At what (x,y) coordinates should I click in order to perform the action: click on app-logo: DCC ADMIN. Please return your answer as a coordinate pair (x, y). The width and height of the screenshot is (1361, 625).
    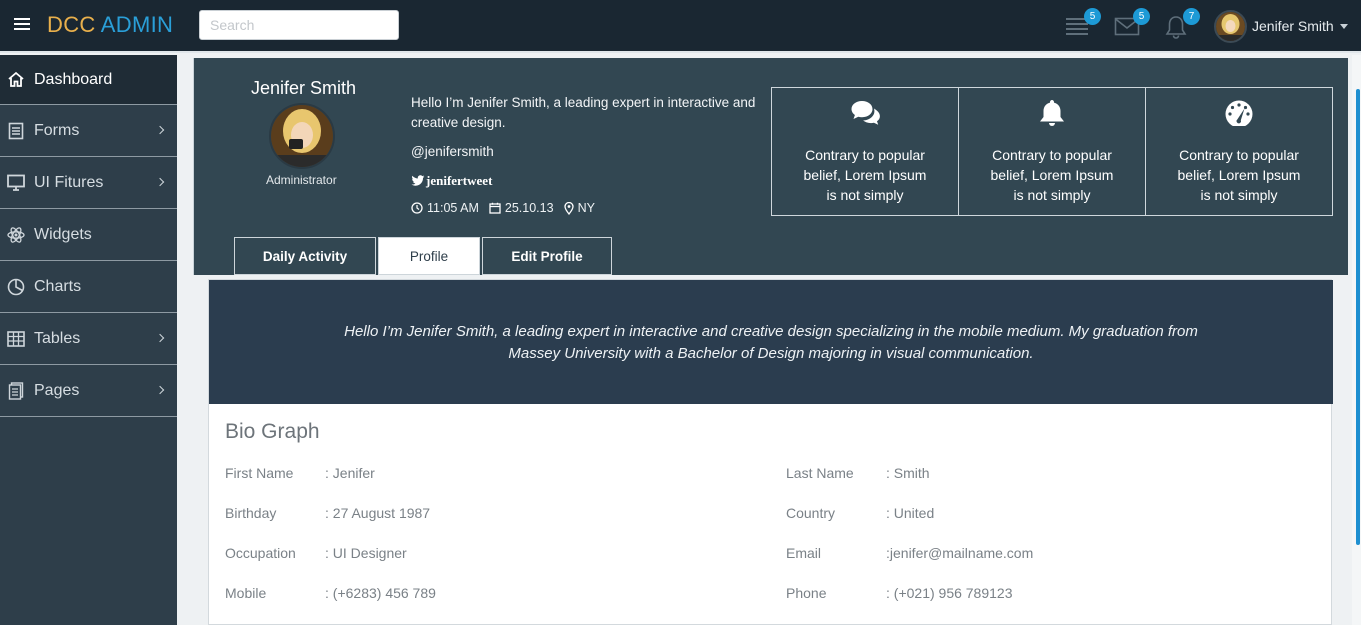
    Looking at the image, I should click on (110, 25).